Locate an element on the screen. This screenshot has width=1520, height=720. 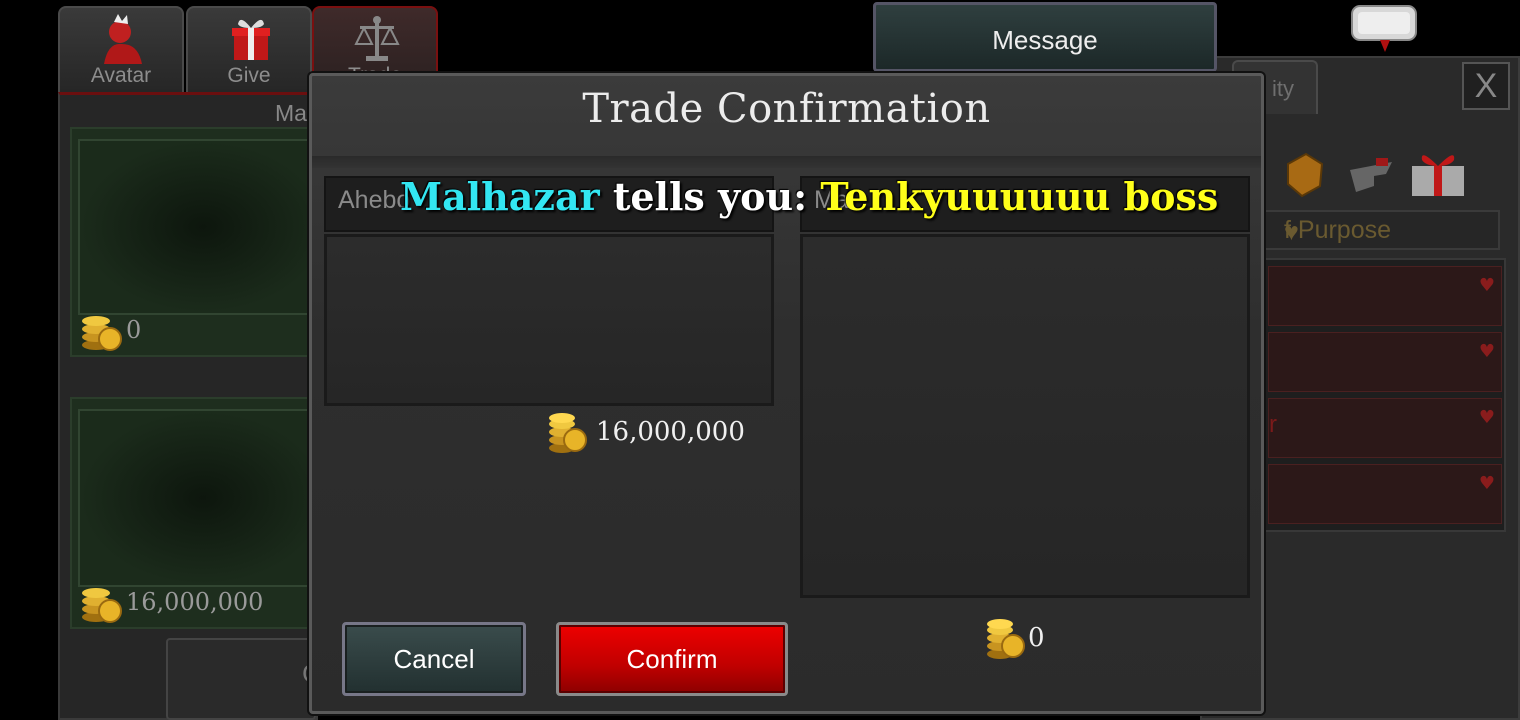
chat-message: Malhazar tells you: Tenkyuuuuuu boss is located at coordinates (809, 196).